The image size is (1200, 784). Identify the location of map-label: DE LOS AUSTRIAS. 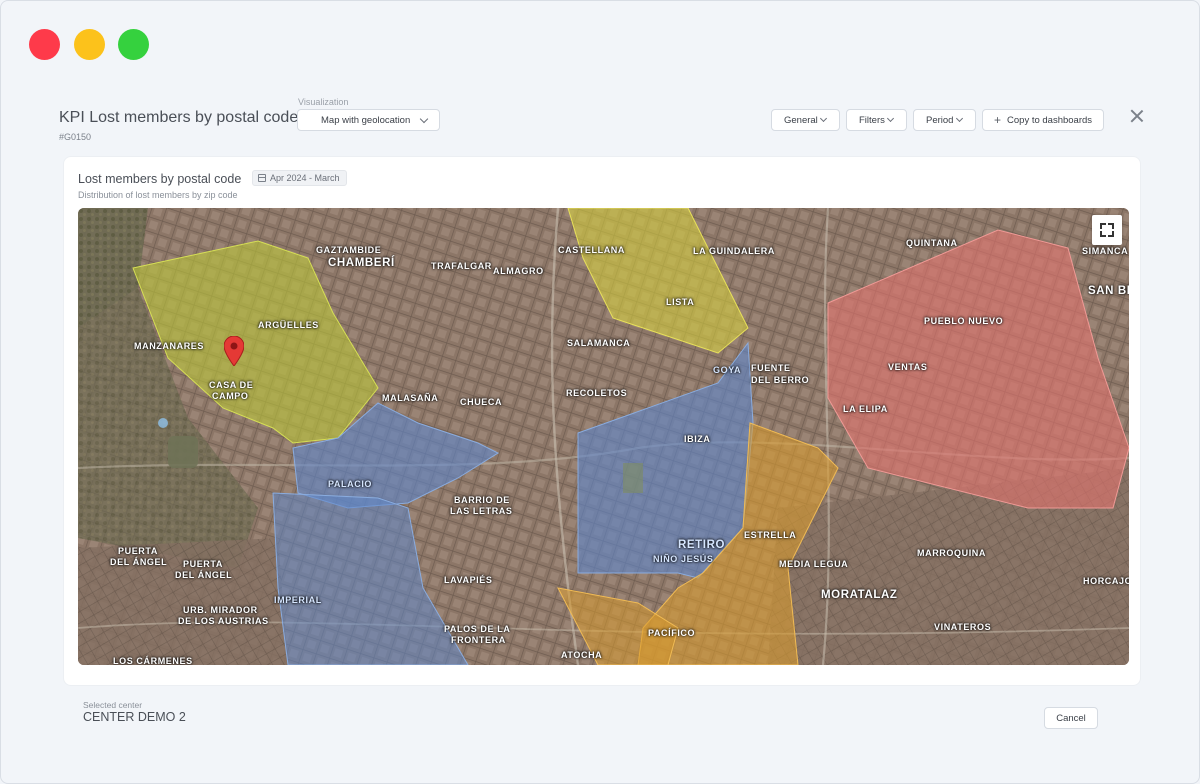
(223, 621).